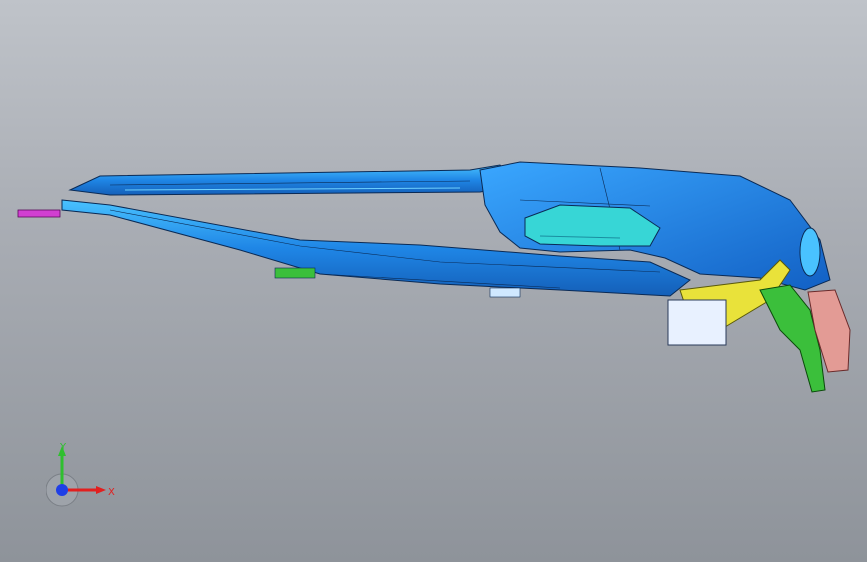  I want to click on y-axis-label: Y, so click(63, 447).